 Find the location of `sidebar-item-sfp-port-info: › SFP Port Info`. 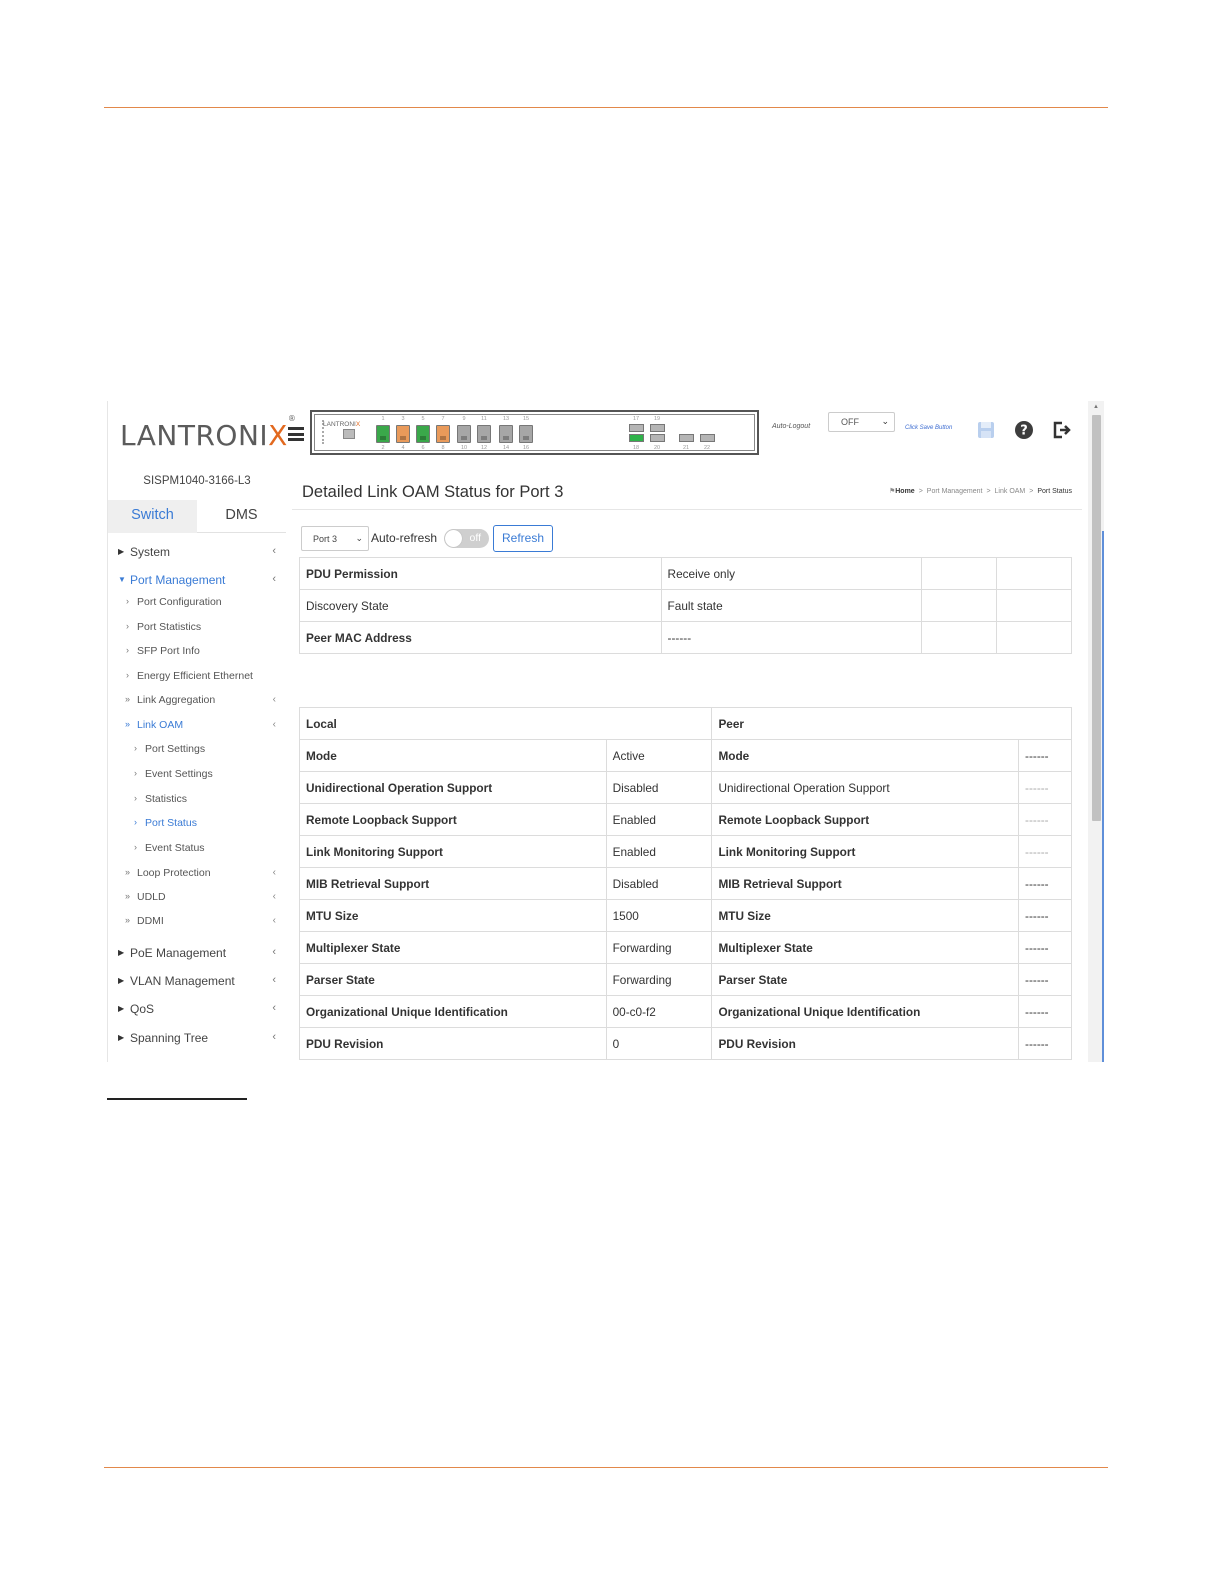

sidebar-item-sfp-port-info: › SFP Port Info is located at coordinates (197, 652).